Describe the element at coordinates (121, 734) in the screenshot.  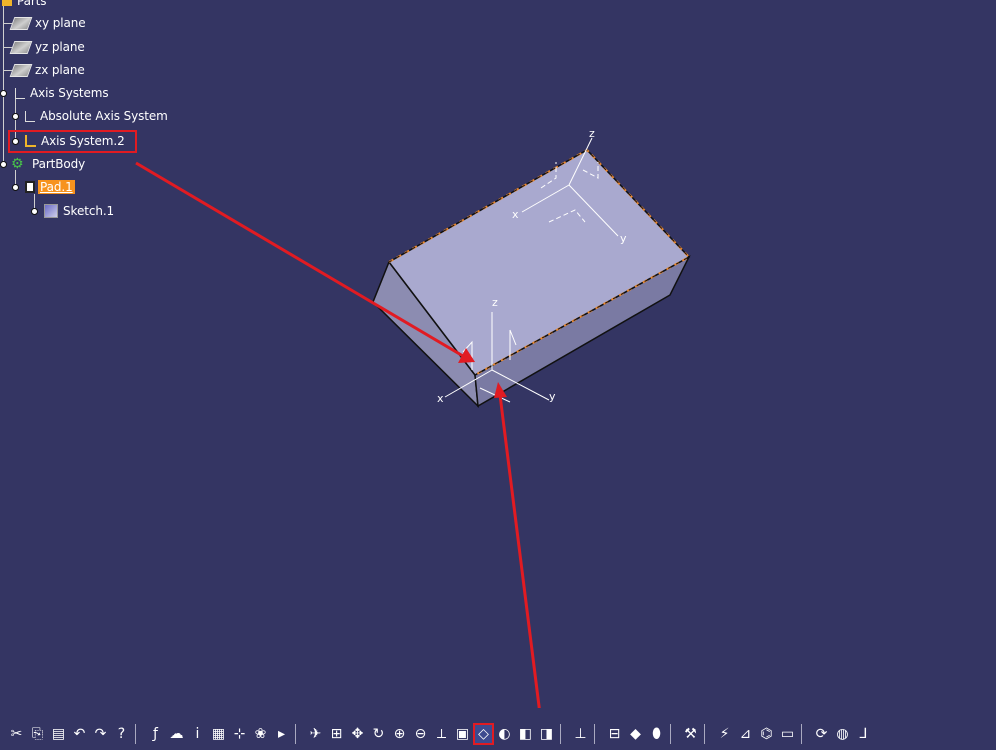
I see `whats-this-icon: ?` at that location.